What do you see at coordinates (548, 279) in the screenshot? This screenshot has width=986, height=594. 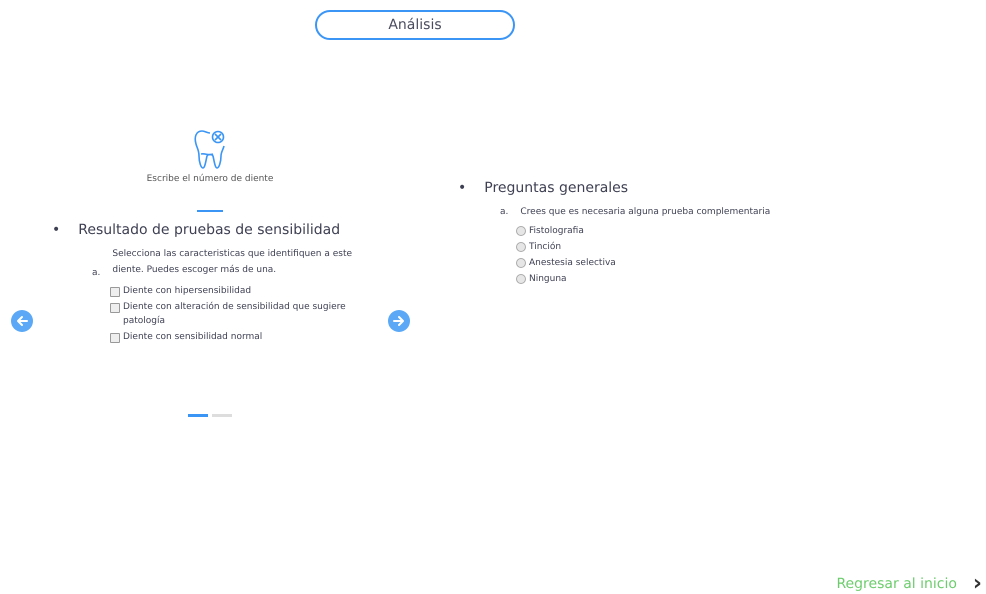 I see `radio-label: Ninguna` at bounding box center [548, 279].